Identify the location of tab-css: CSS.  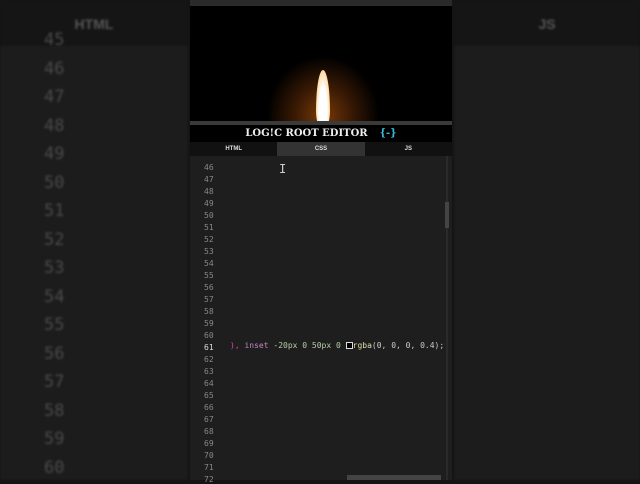
(321, 149).